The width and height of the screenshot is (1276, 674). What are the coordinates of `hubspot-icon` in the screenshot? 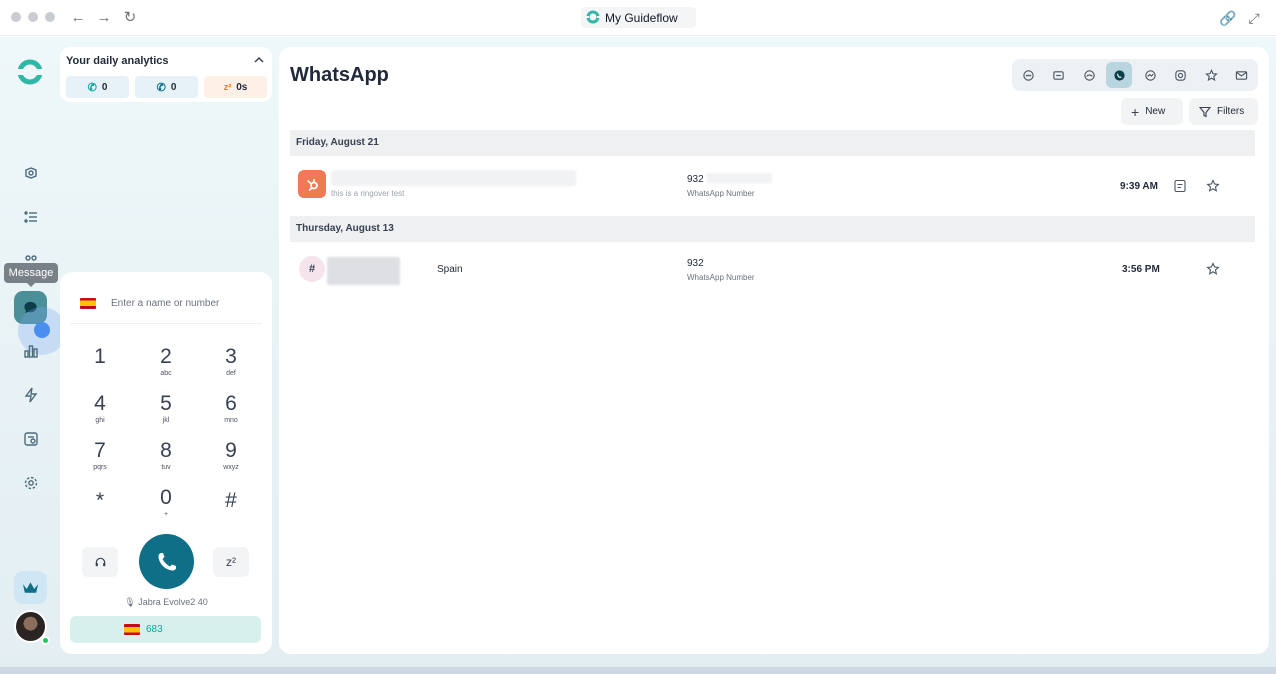 It's located at (312, 184).